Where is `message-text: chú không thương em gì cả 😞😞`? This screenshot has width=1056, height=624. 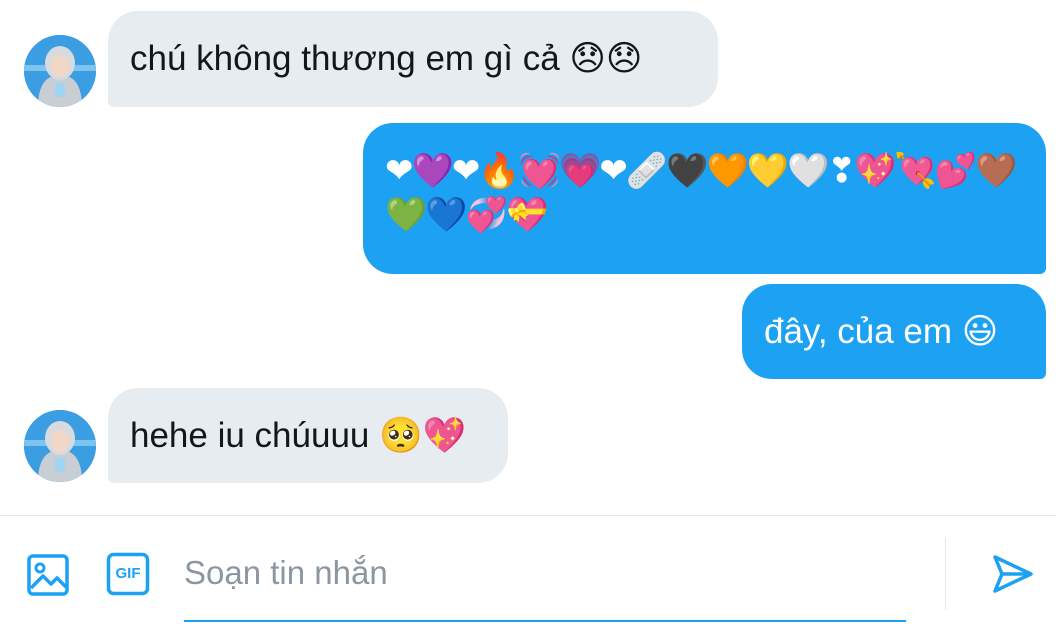 message-text: chú không thương em gì cả 😞😞 is located at coordinates (386, 58).